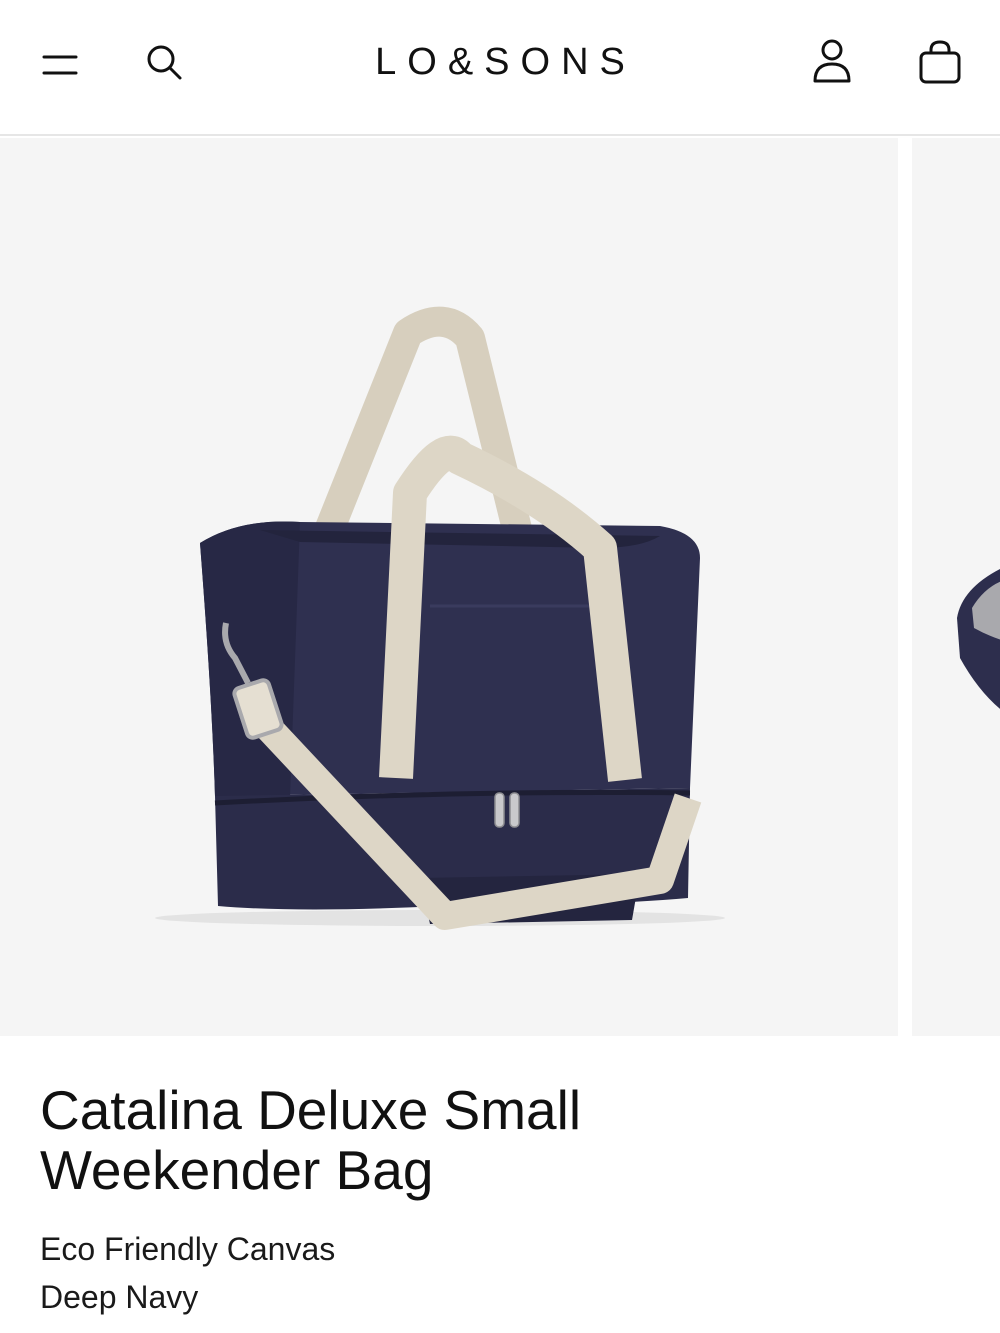  What do you see at coordinates (311, 1140) in the screenshot?
I see `product-title: Catalina Deluxe Small Weekender Bag` at bounding box center [311, 1140].